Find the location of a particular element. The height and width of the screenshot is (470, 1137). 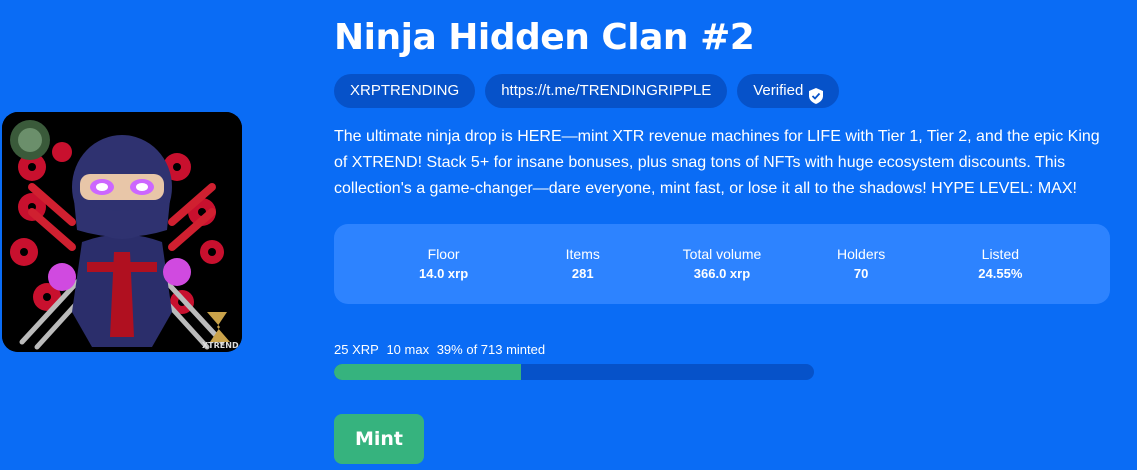

xtrend-logo-text: XTREND is located at coordinates (220, 345).